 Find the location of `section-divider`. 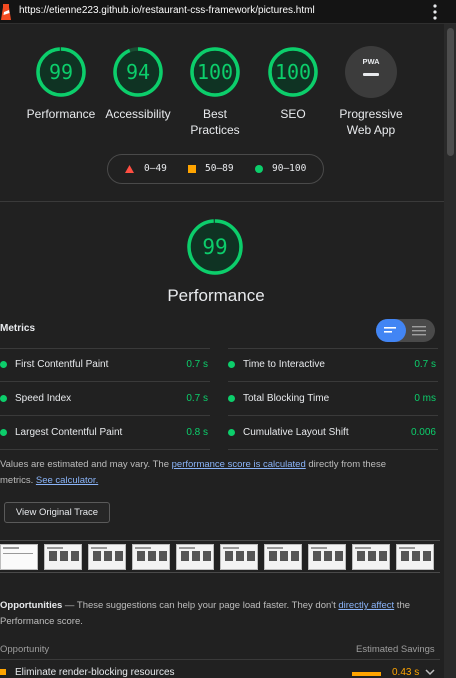

section-divider is located at coordinates (222, 201).